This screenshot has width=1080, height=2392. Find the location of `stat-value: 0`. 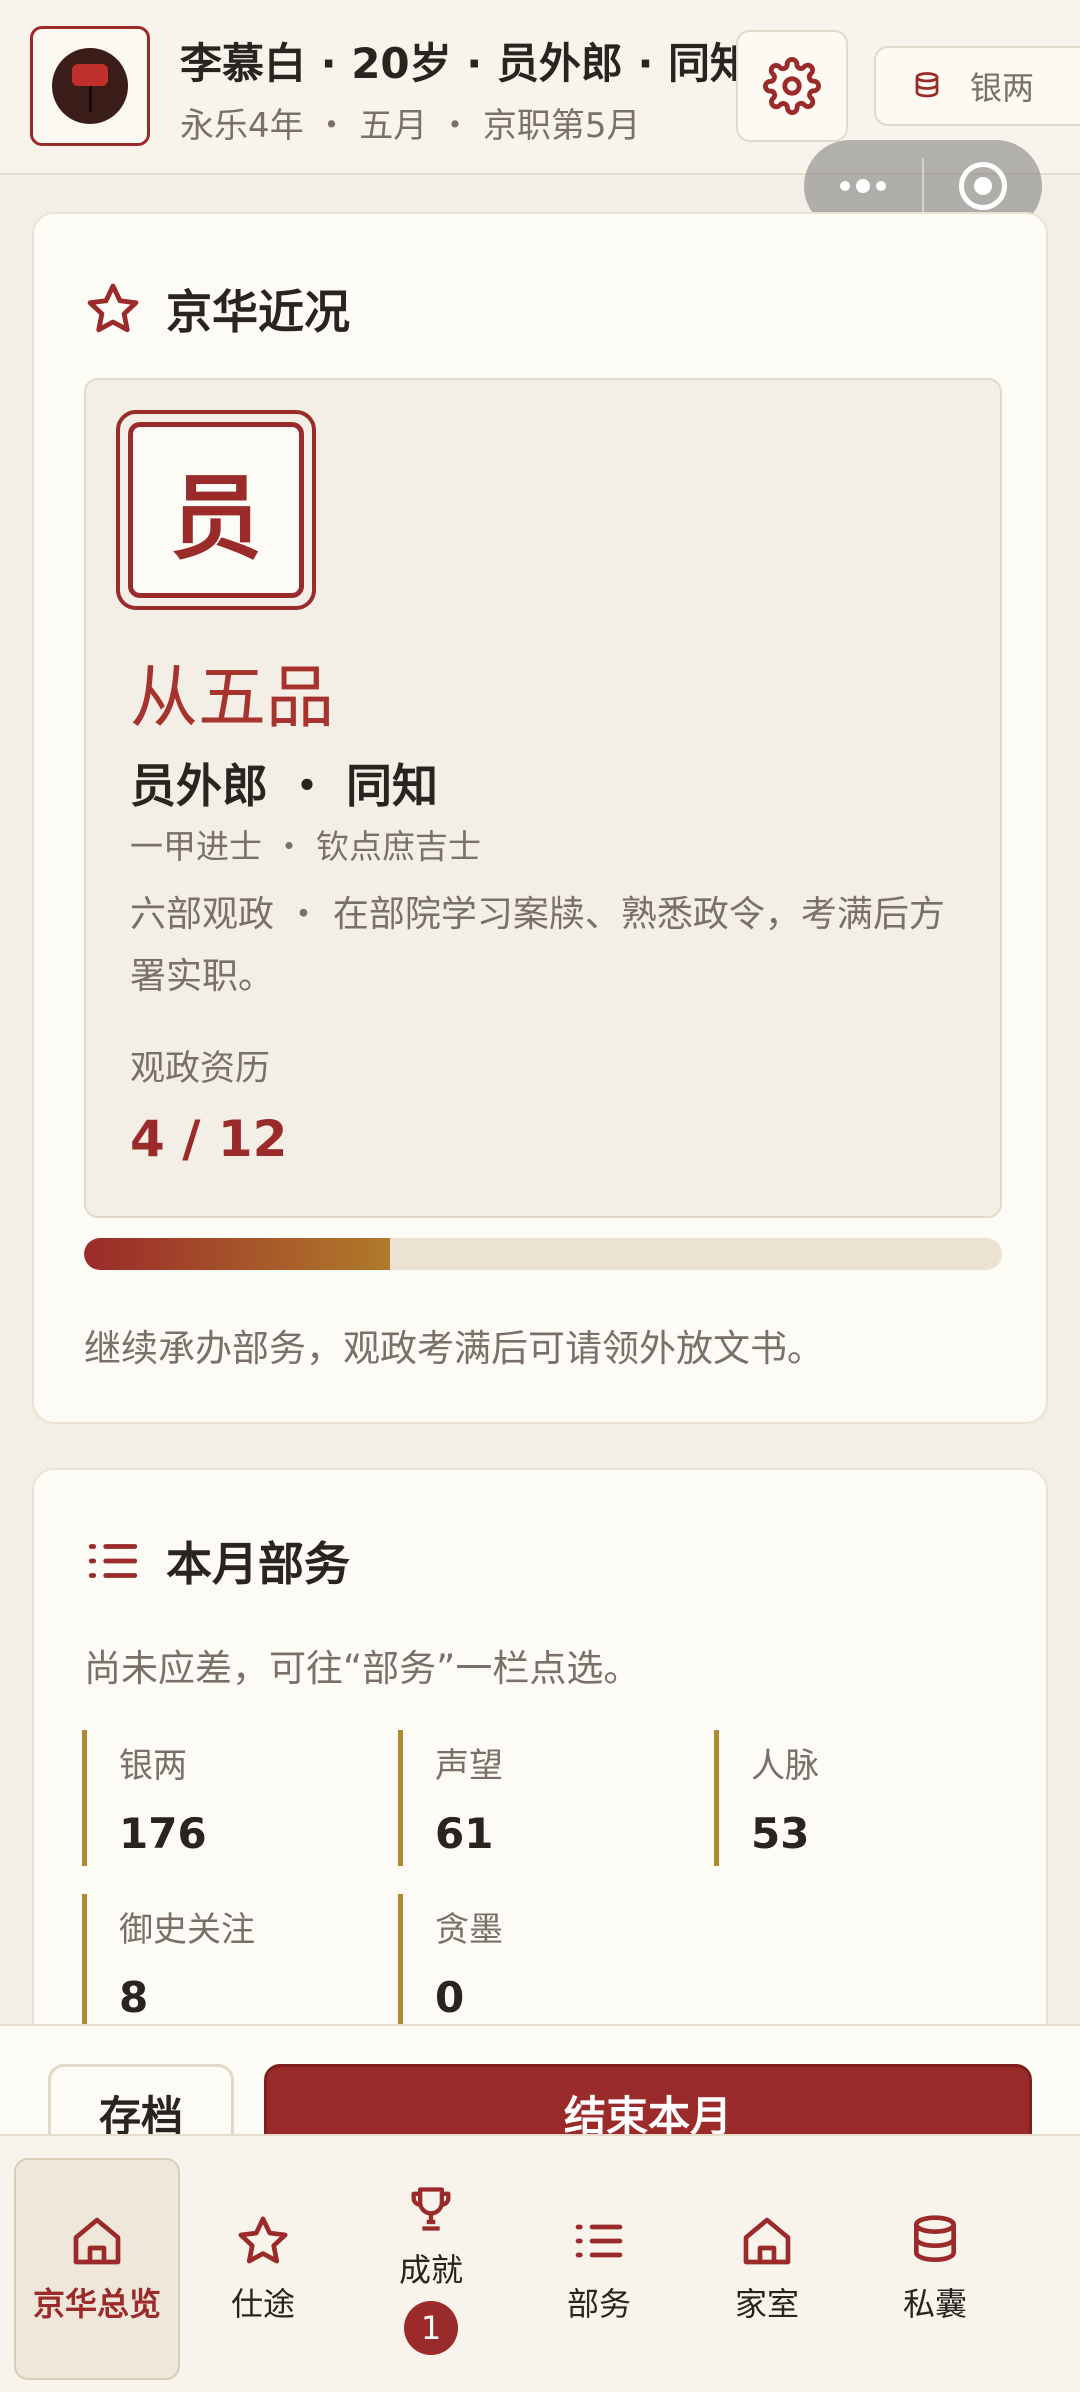

stat-value: 0 is located at coordinates (450, 1997).